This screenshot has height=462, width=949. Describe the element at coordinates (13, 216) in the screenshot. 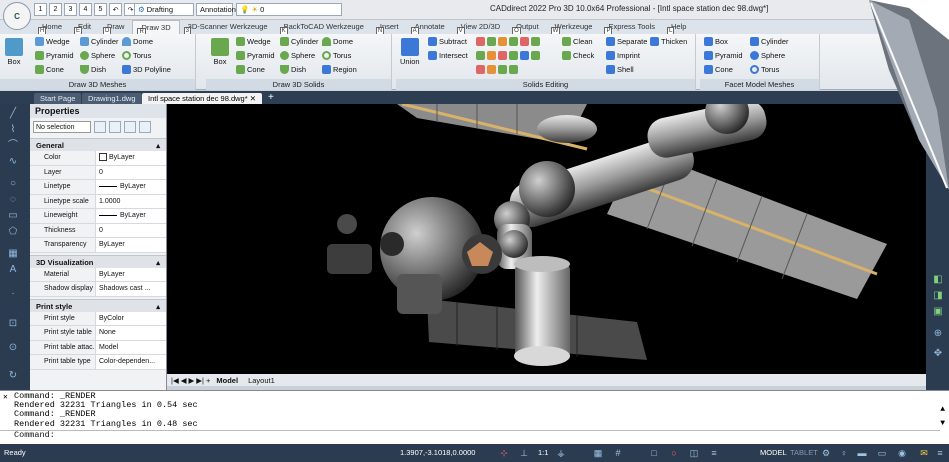

I see `rectangle-tool-icon: ▭` at that location.